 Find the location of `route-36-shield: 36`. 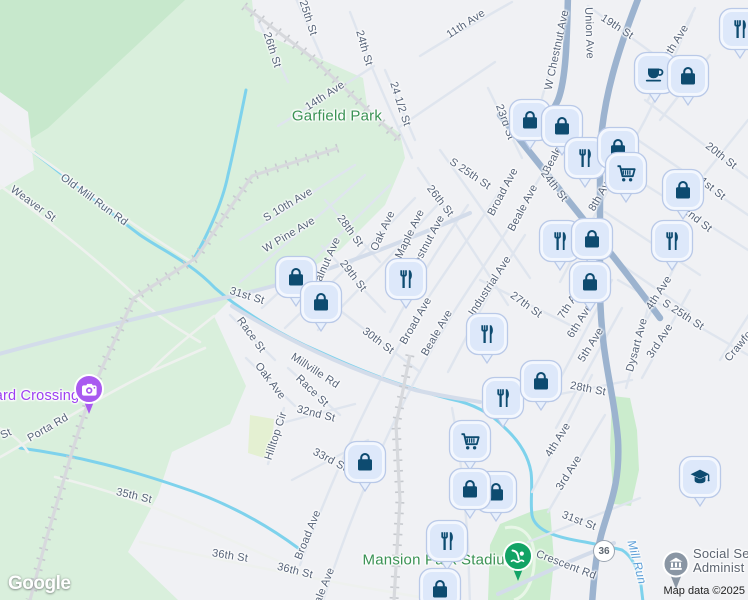

route-36-shield: 36 is located at coordinates (604, 551).